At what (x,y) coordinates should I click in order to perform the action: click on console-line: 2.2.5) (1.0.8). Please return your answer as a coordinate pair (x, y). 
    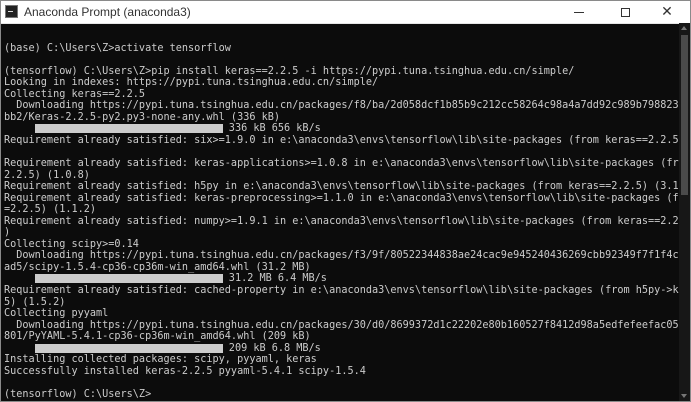
    Looking at the image, I should click on (47, 175).